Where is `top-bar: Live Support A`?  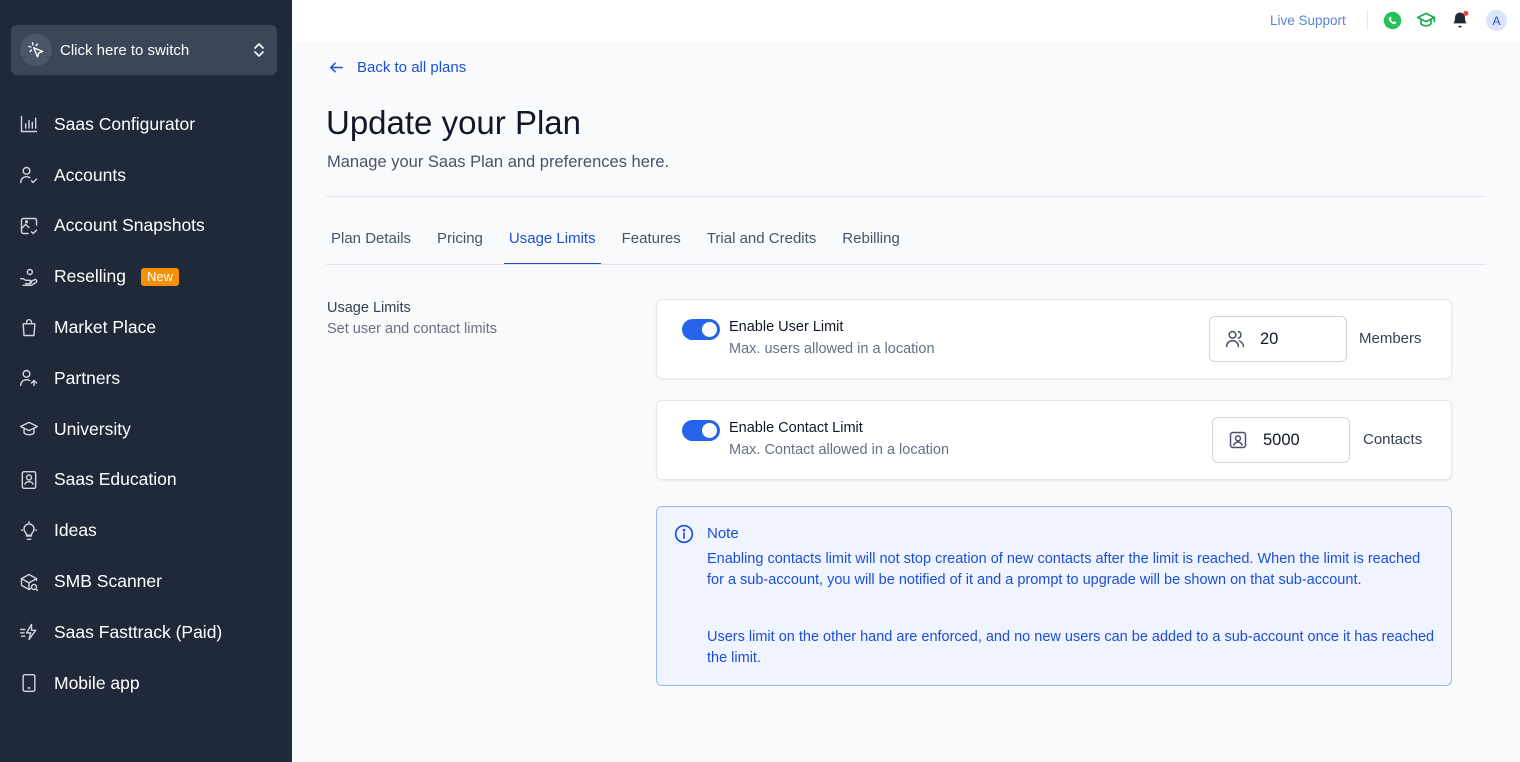 top-bar: Live Support A is located at coordinates (906, 21).